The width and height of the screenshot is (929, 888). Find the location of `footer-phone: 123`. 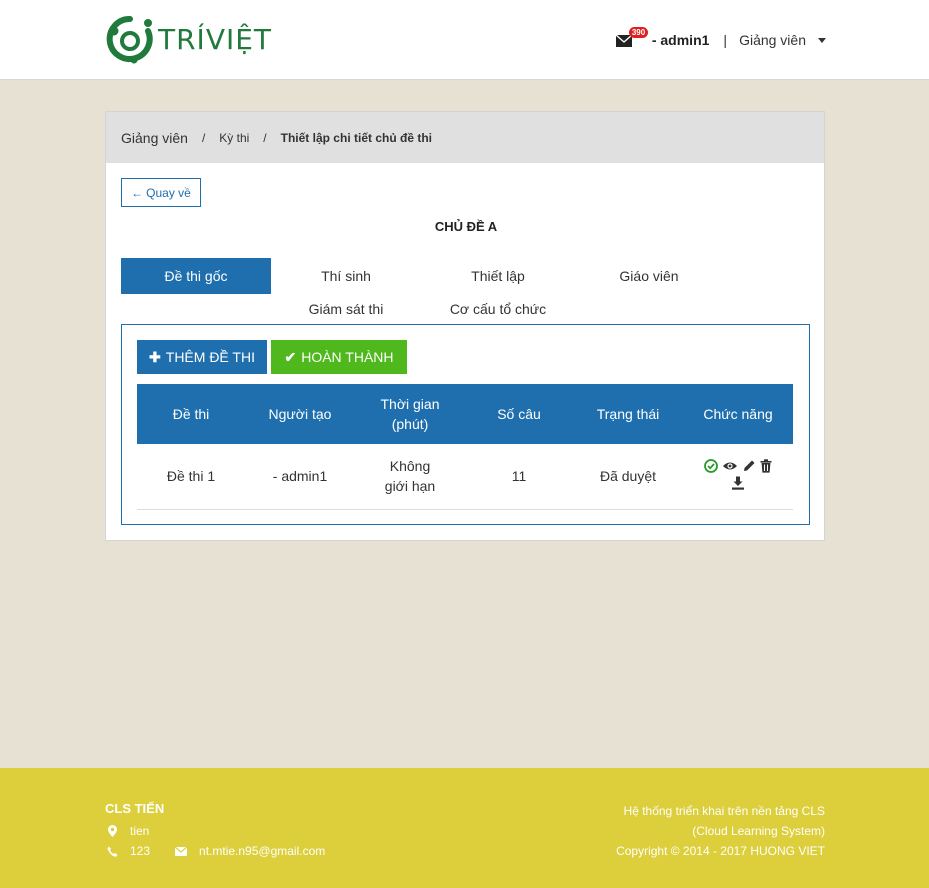

footer-phone: 123 is located at coordinates (140, 851).